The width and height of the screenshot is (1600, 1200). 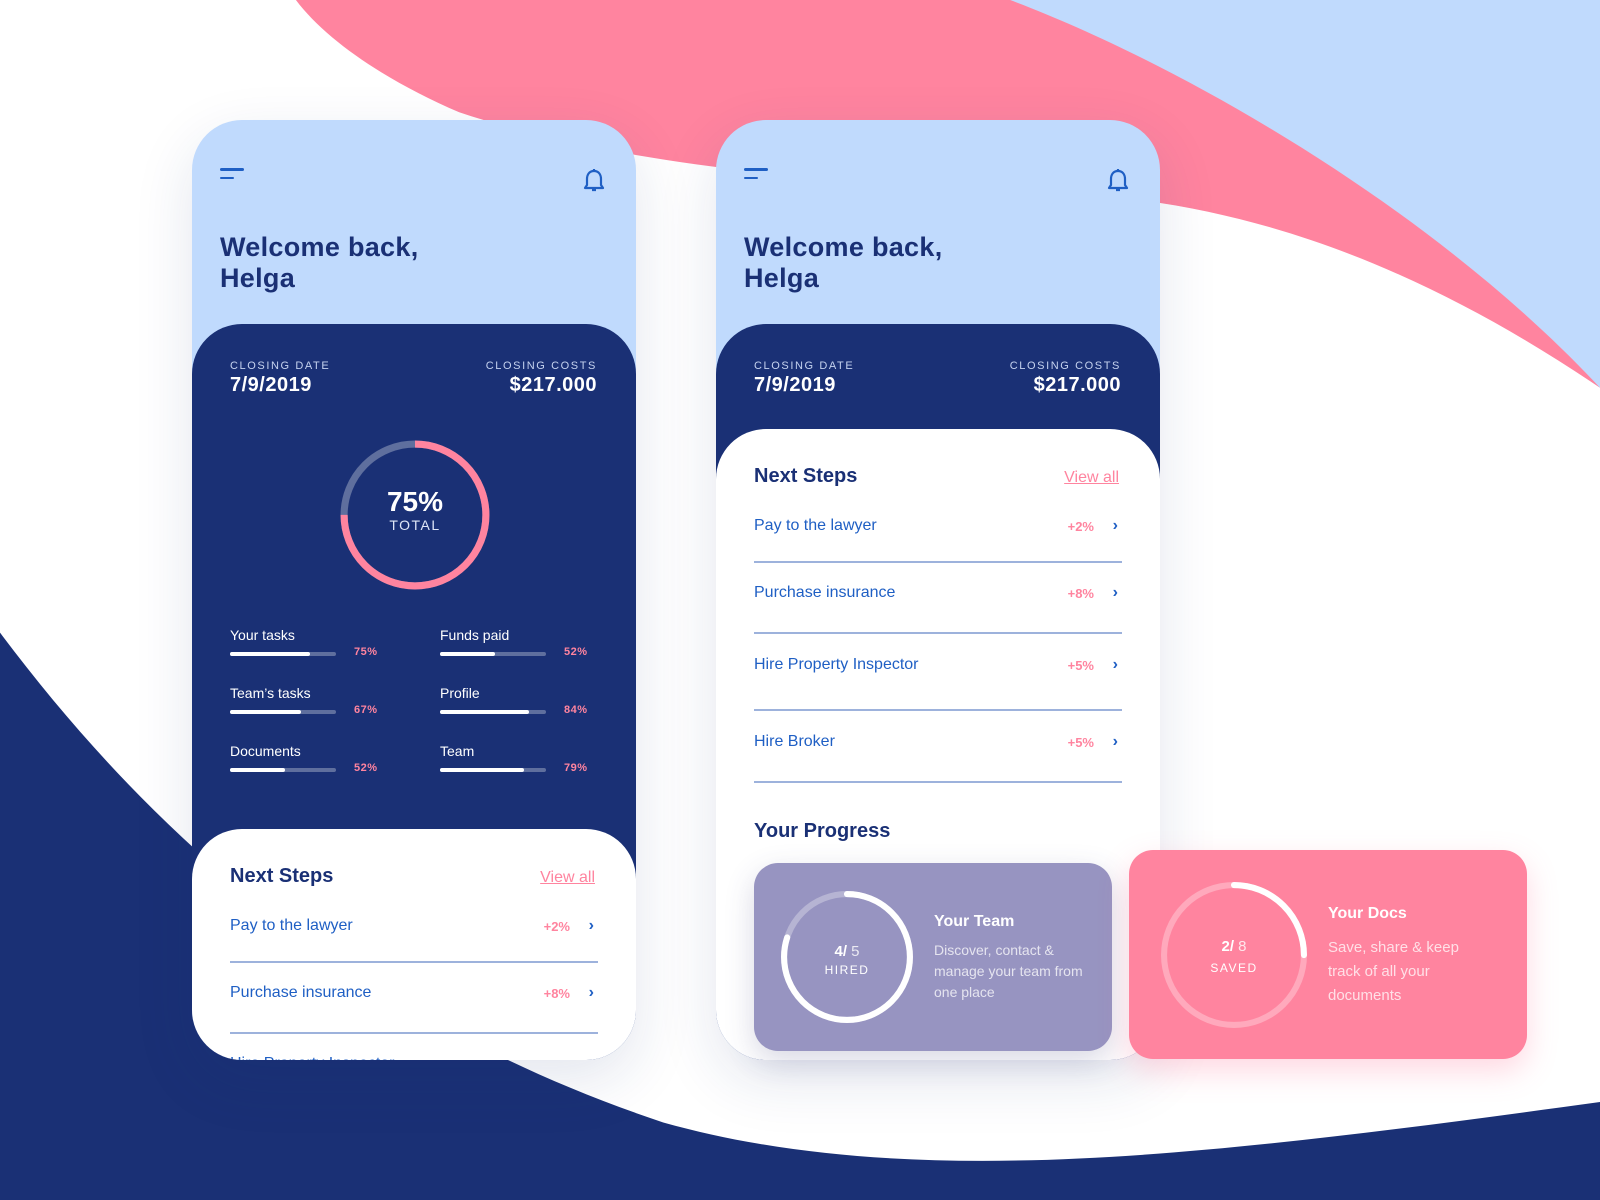 I want to click on docs-progress-ring, so click(x=1234, y=955).